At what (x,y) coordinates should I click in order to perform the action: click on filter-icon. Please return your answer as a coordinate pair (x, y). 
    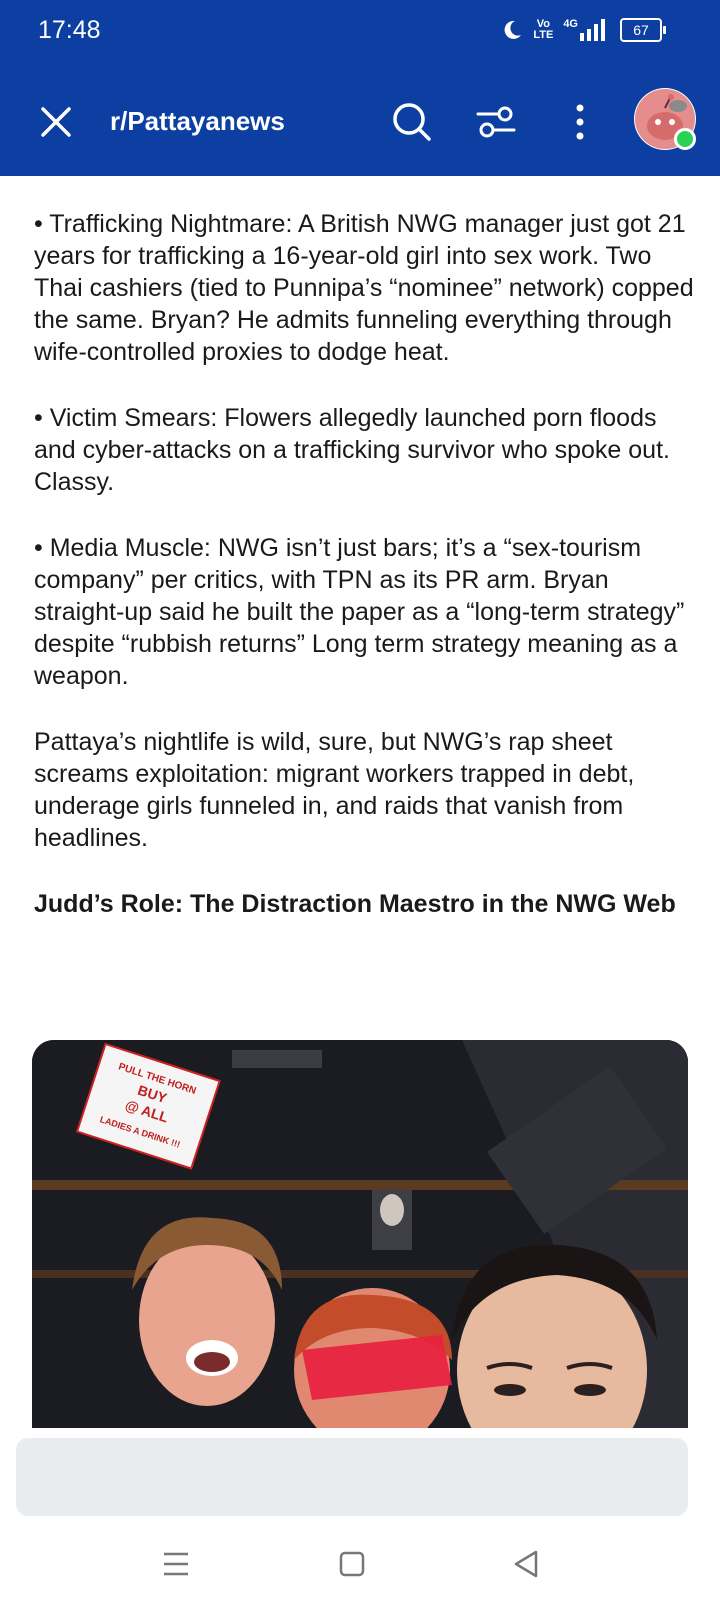
    Looking at the image, I should click on (496, 122).